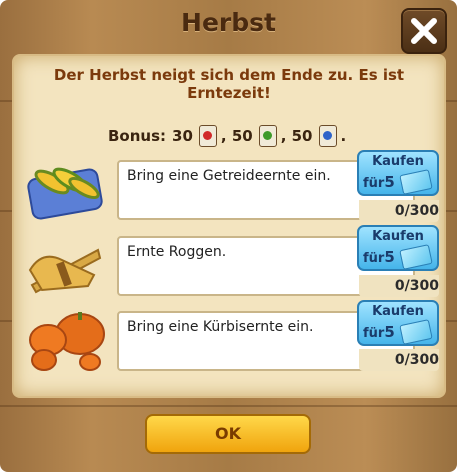 Image resolution: width=457 pixels, height=472 pixels. What do you see at coordinates (228, 22) in the screenshot?
I see `dialog-title: Herbst` at bounding box center [228, 22].